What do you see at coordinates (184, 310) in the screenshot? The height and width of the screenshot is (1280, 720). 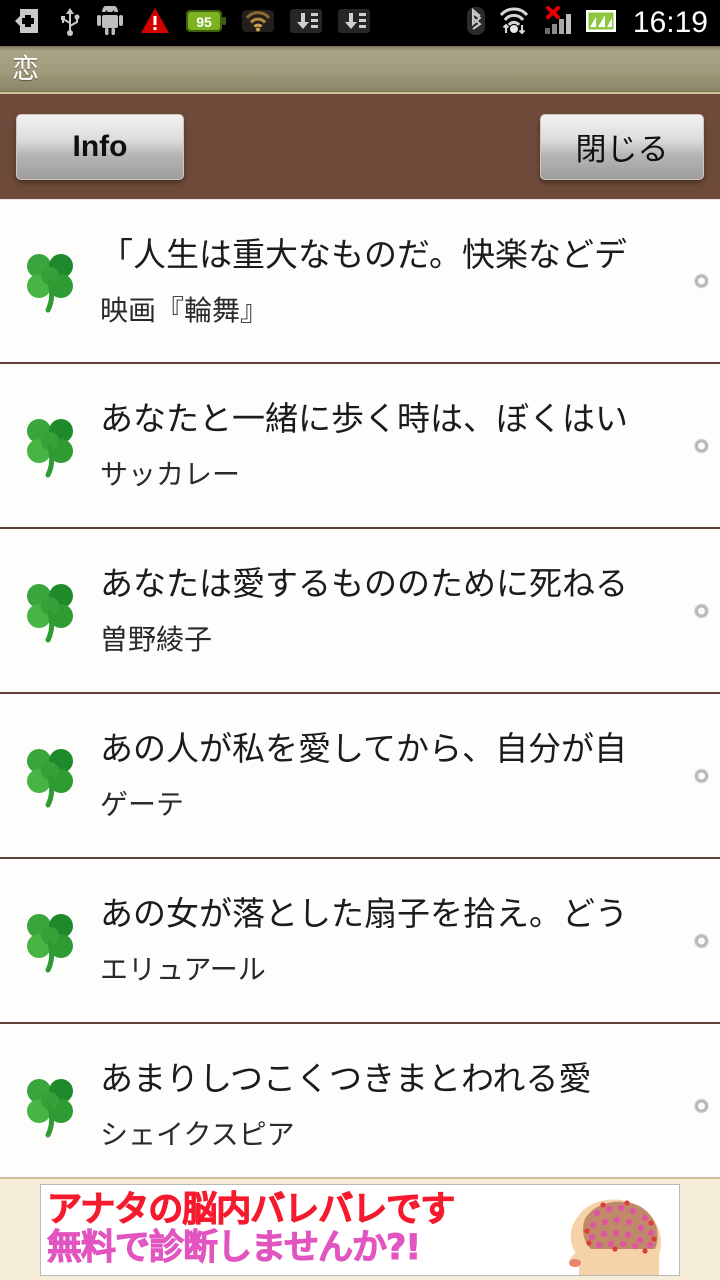 I see `author-text: 映画『輪舞』` at bounding box center [184, 310].